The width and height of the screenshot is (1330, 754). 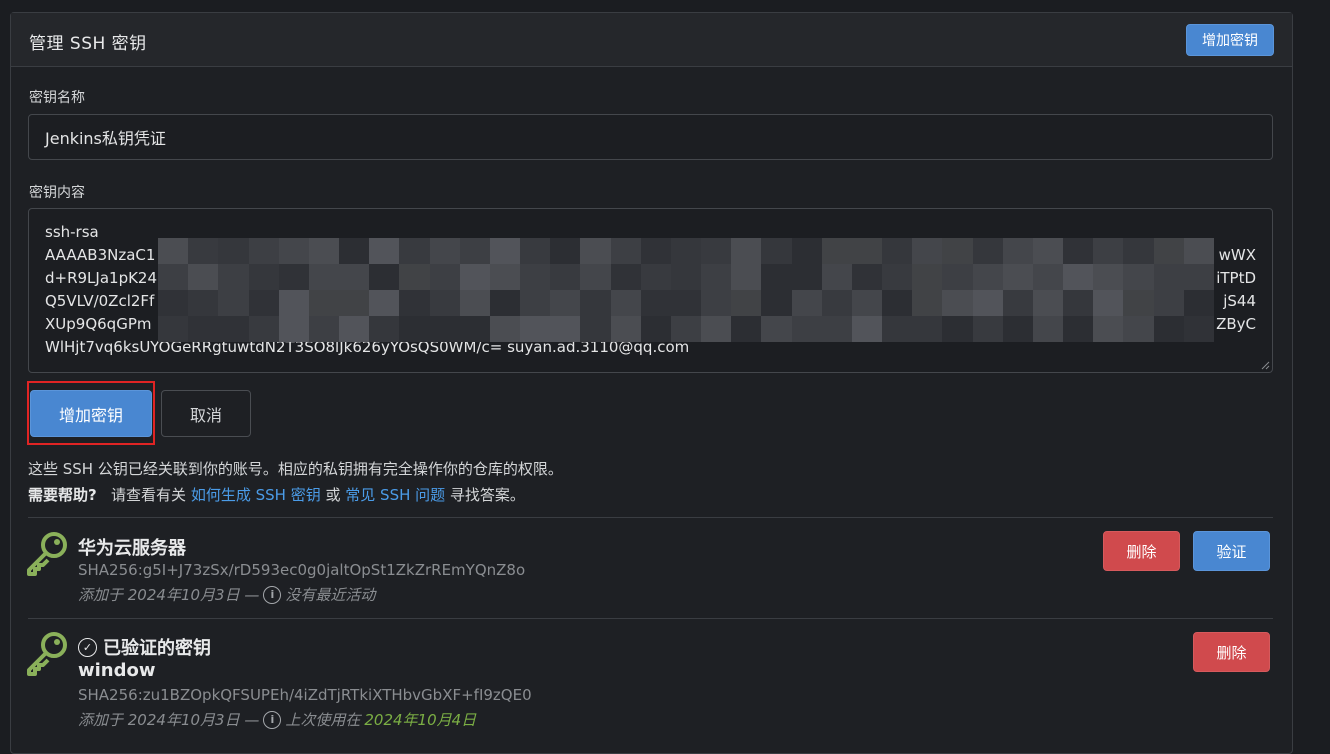 I want to click on submit-add-key-button: 增加密钥, so click(x=91, y=413).